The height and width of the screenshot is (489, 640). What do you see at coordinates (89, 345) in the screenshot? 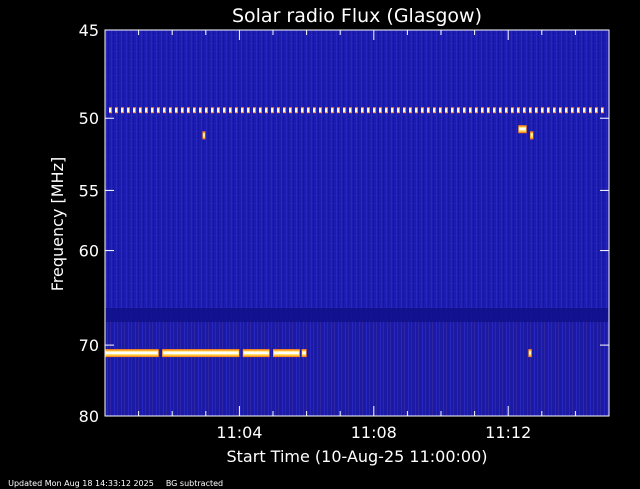
I see `y-tick-label: 70` at bounding box center [89, 345].